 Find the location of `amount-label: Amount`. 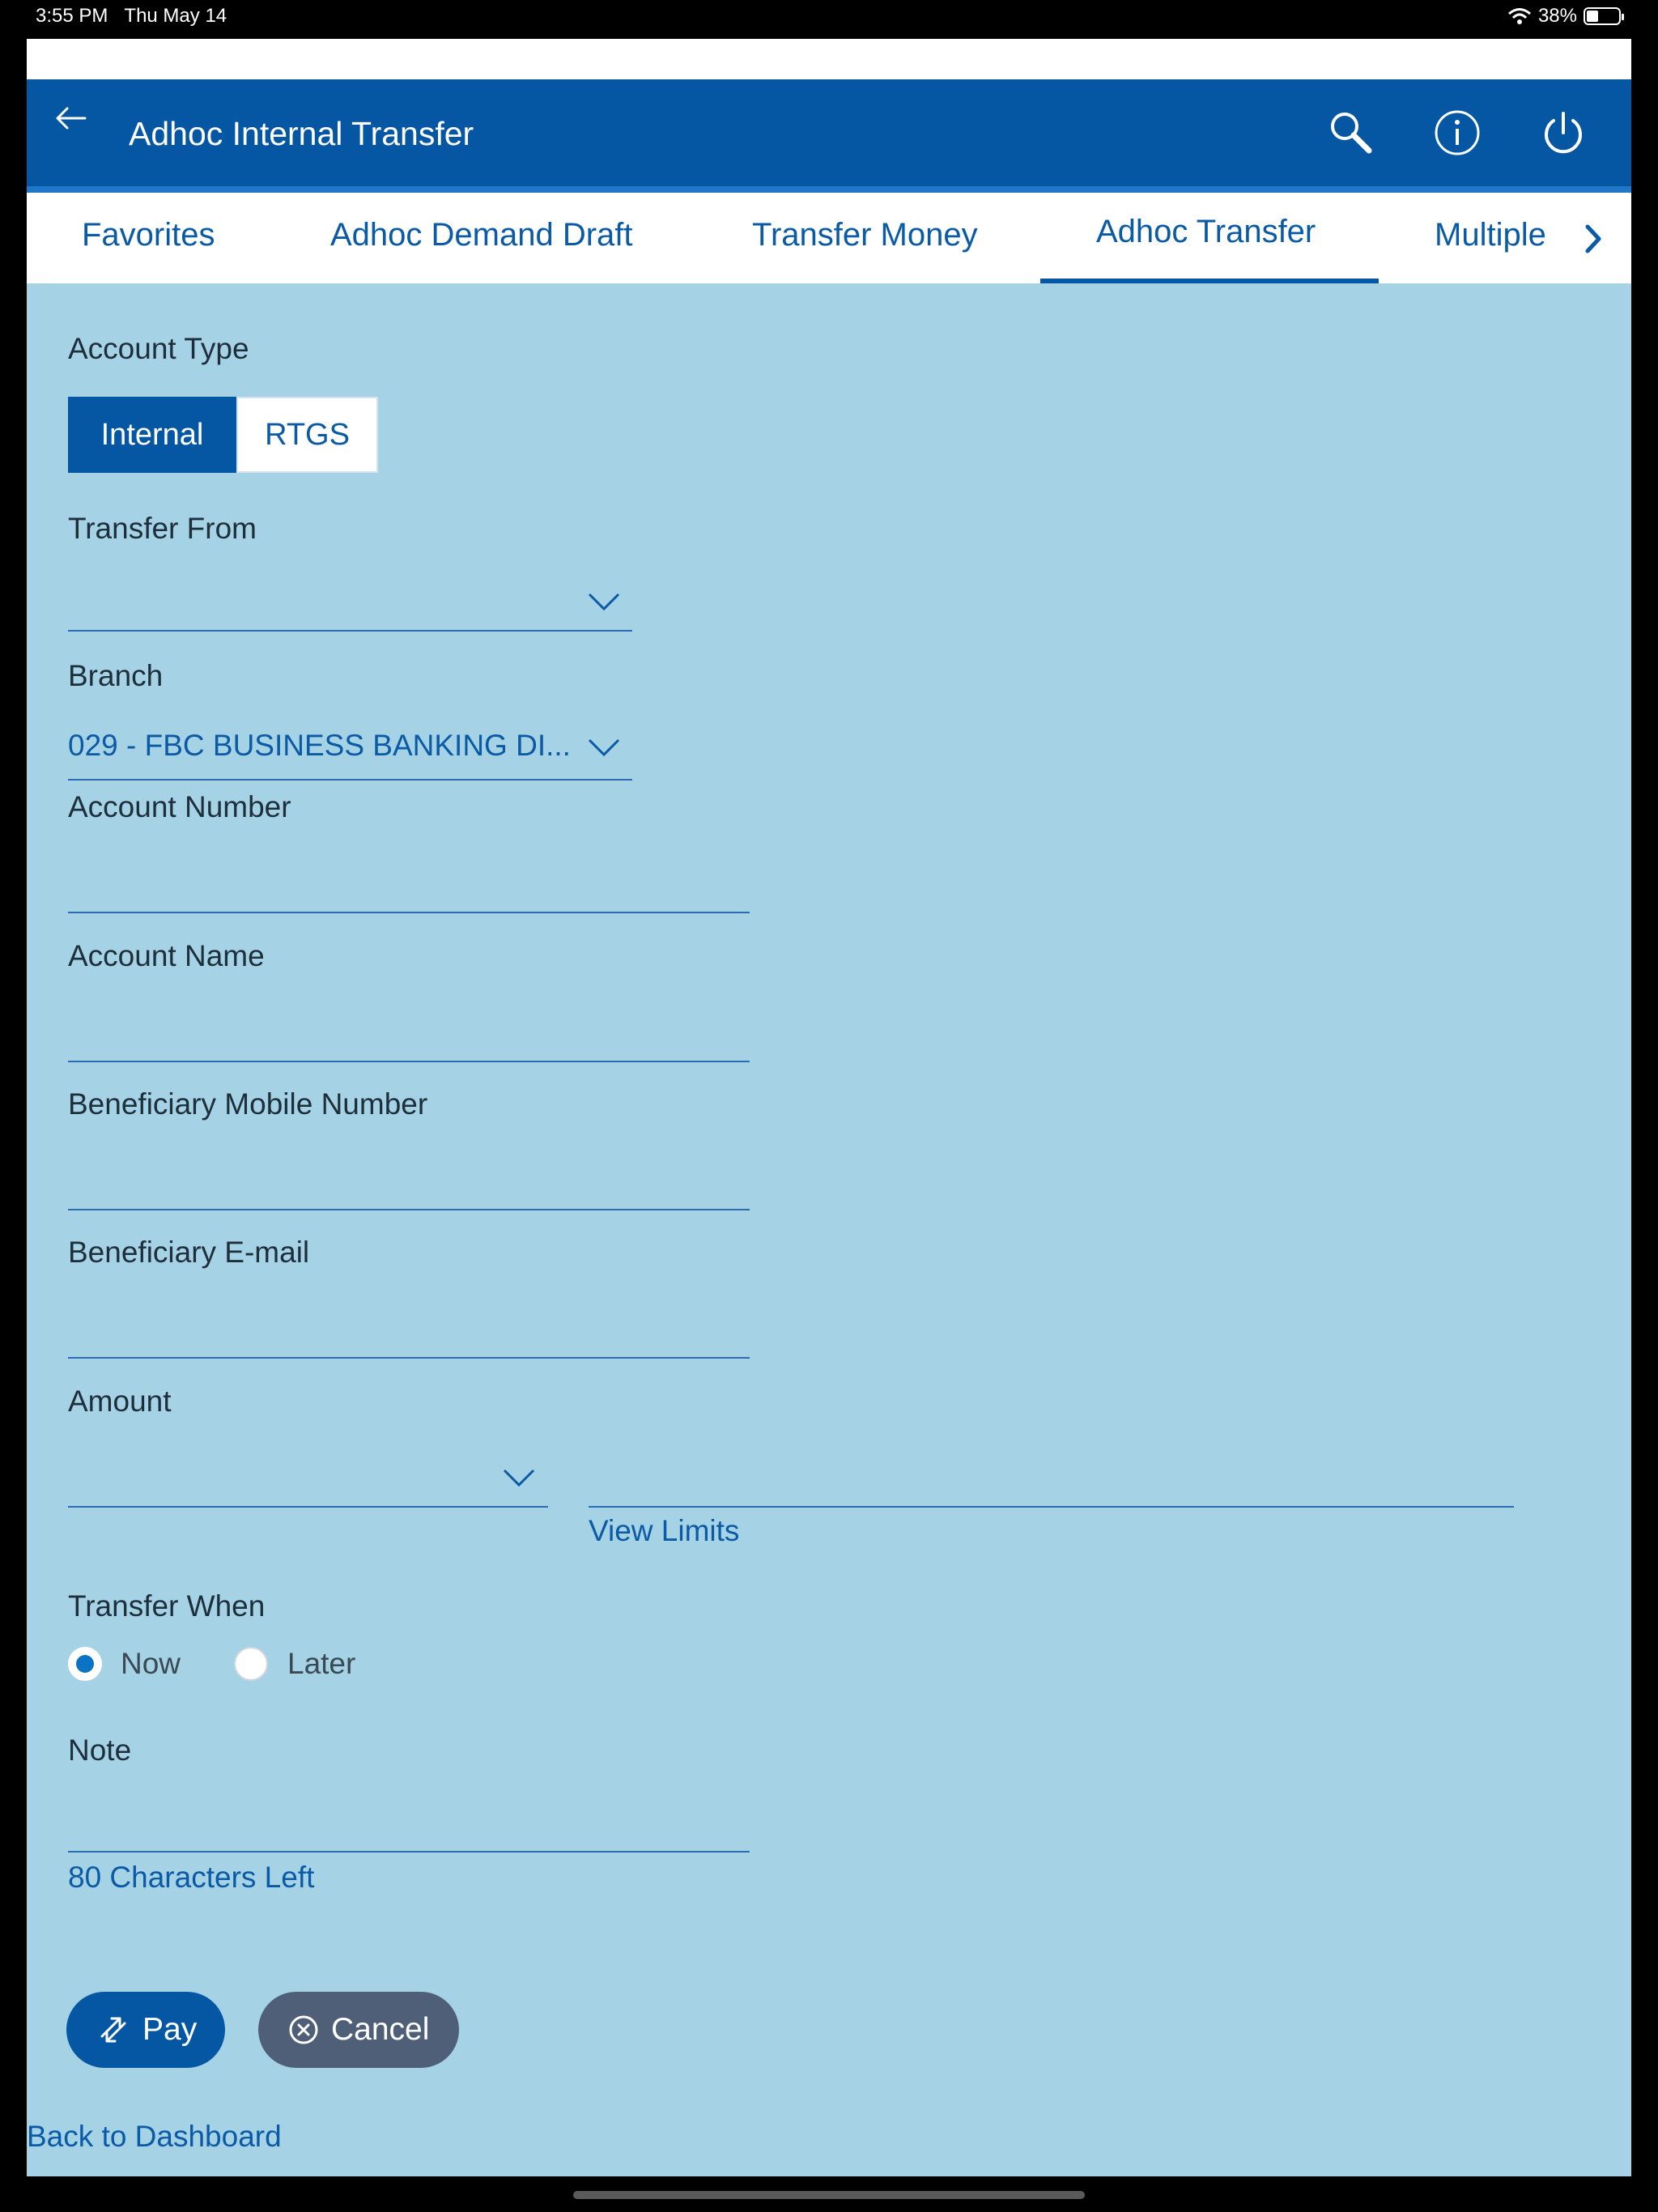

amount-label: Amount is located at coordinates (120, 1402).